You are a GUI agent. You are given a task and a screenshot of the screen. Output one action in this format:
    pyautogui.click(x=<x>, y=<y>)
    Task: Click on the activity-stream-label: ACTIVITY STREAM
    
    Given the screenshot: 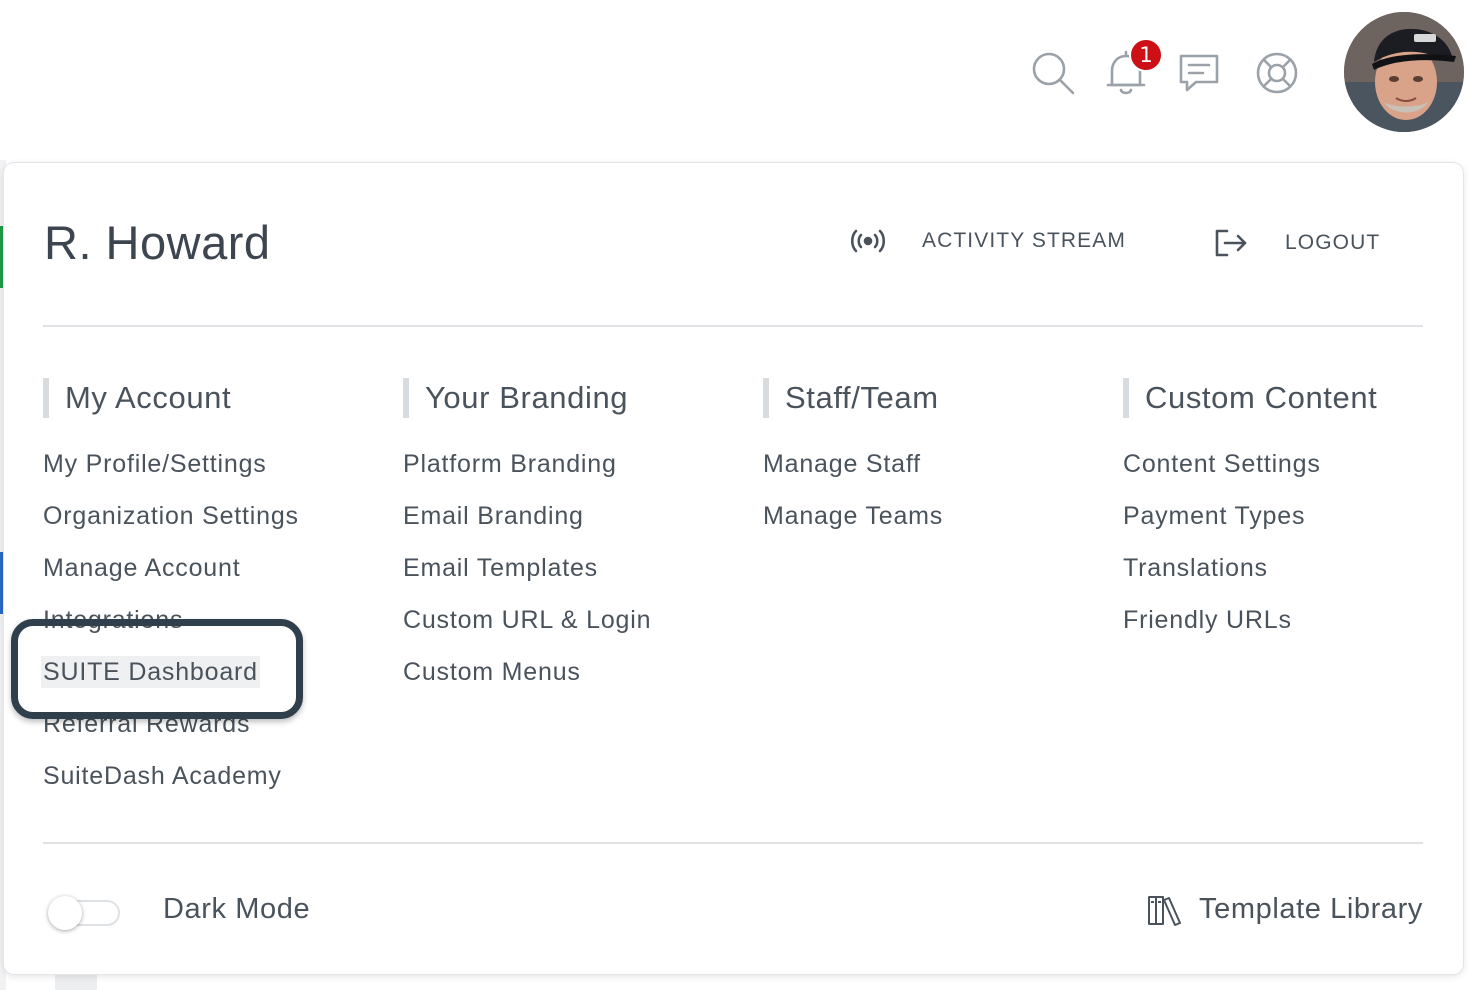 What is the action you would take?
    pyautogui.click(x=1024, y=240)
    